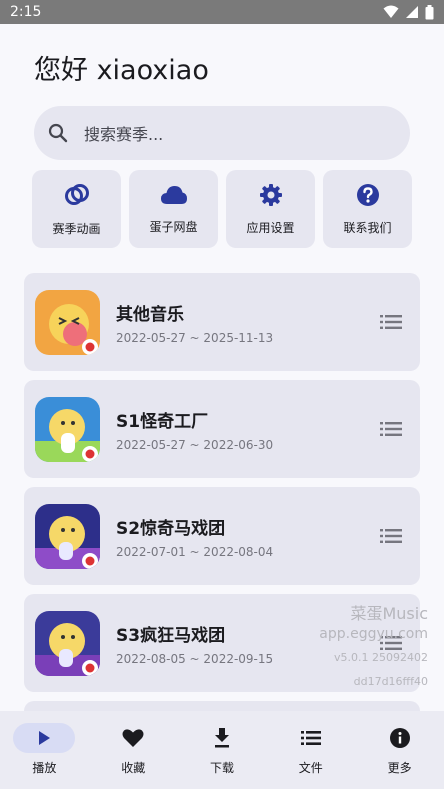 The height and width of the screenshot is (789, 444). I want to click on shortcut-label: 赛季动画, so click(76, 228).